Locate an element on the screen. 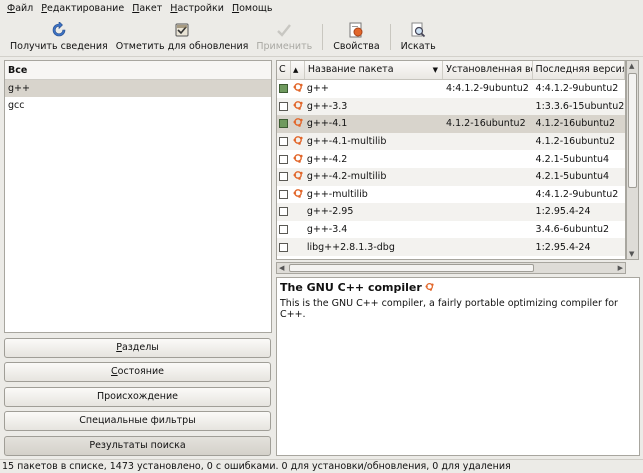 The width and height of the screenshot is (643, 473). menu-item: Файл is located at coordinates (20, 8).